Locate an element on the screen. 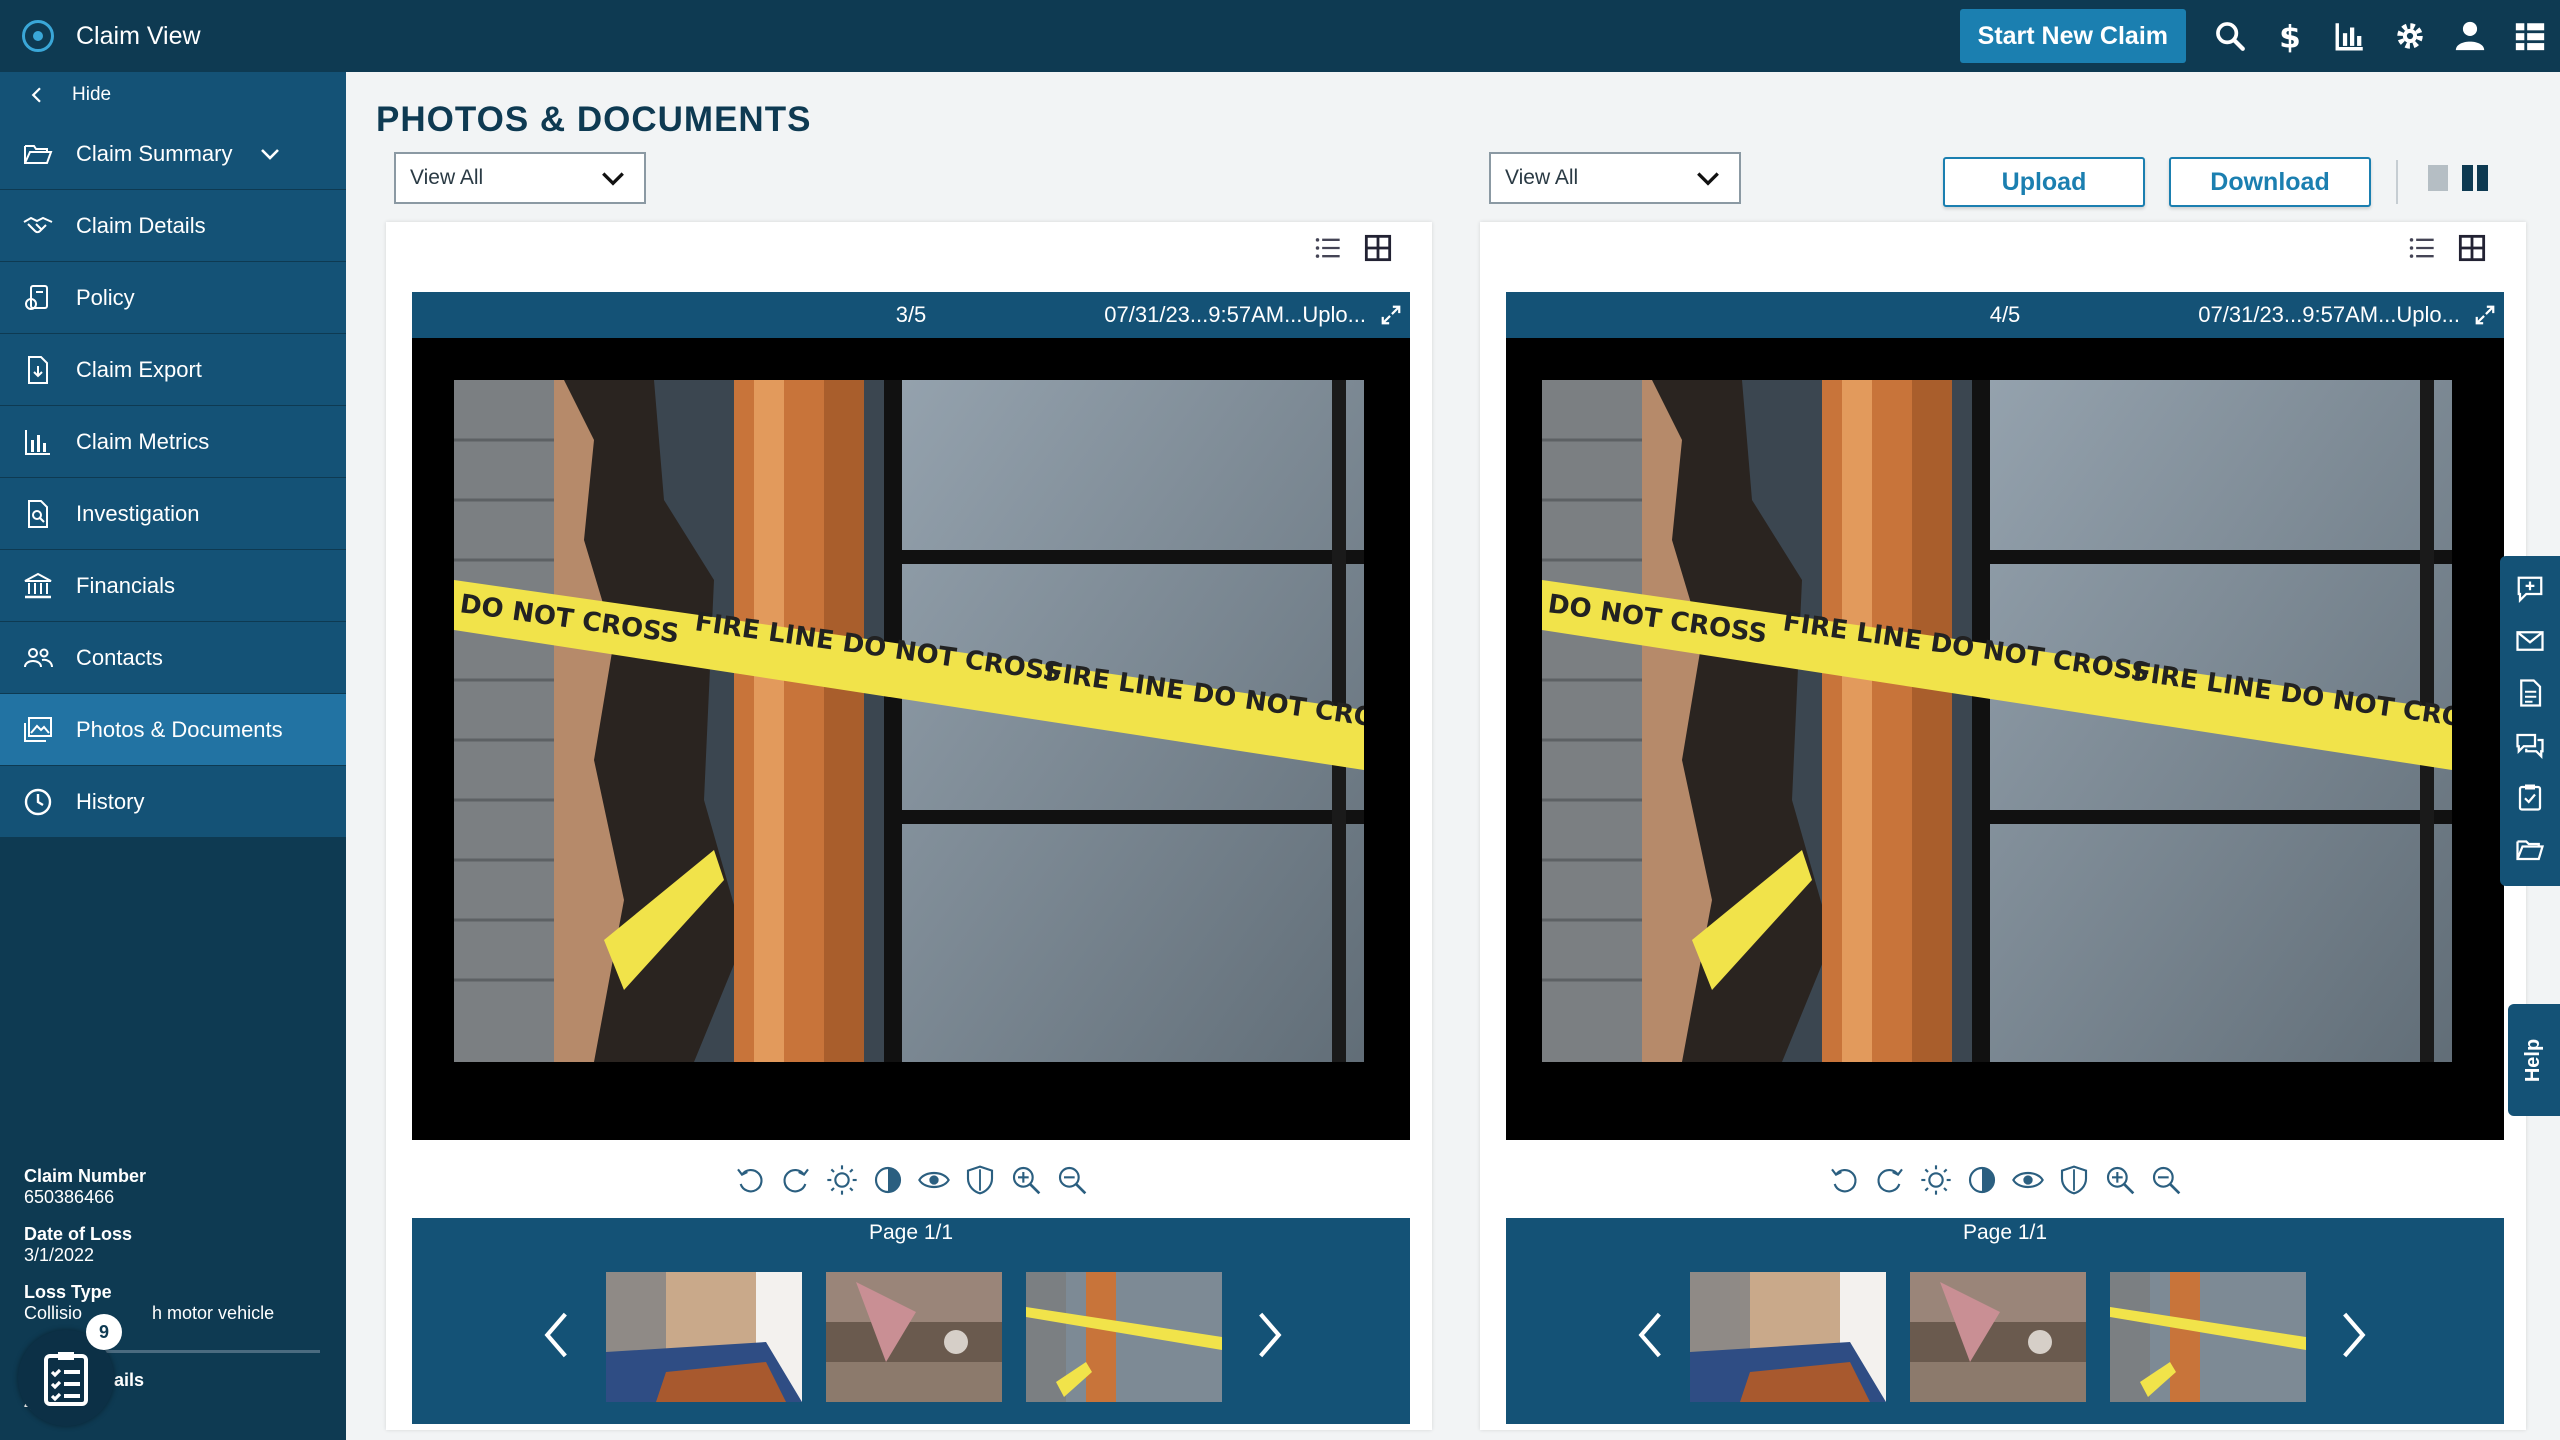 Image resolution: width=2560 pixels, height=1440 pixels. clipboard-list-icon is located at coordinates (66, 1379).